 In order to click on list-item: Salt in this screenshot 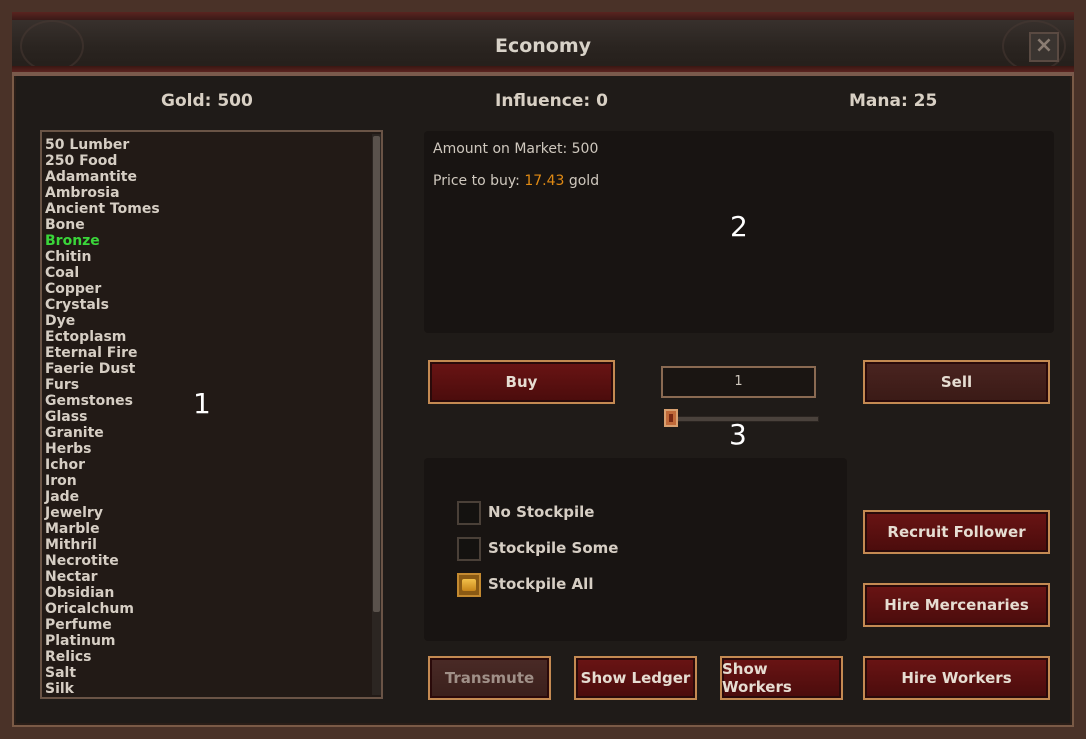, I will do `click(102, 673)`.